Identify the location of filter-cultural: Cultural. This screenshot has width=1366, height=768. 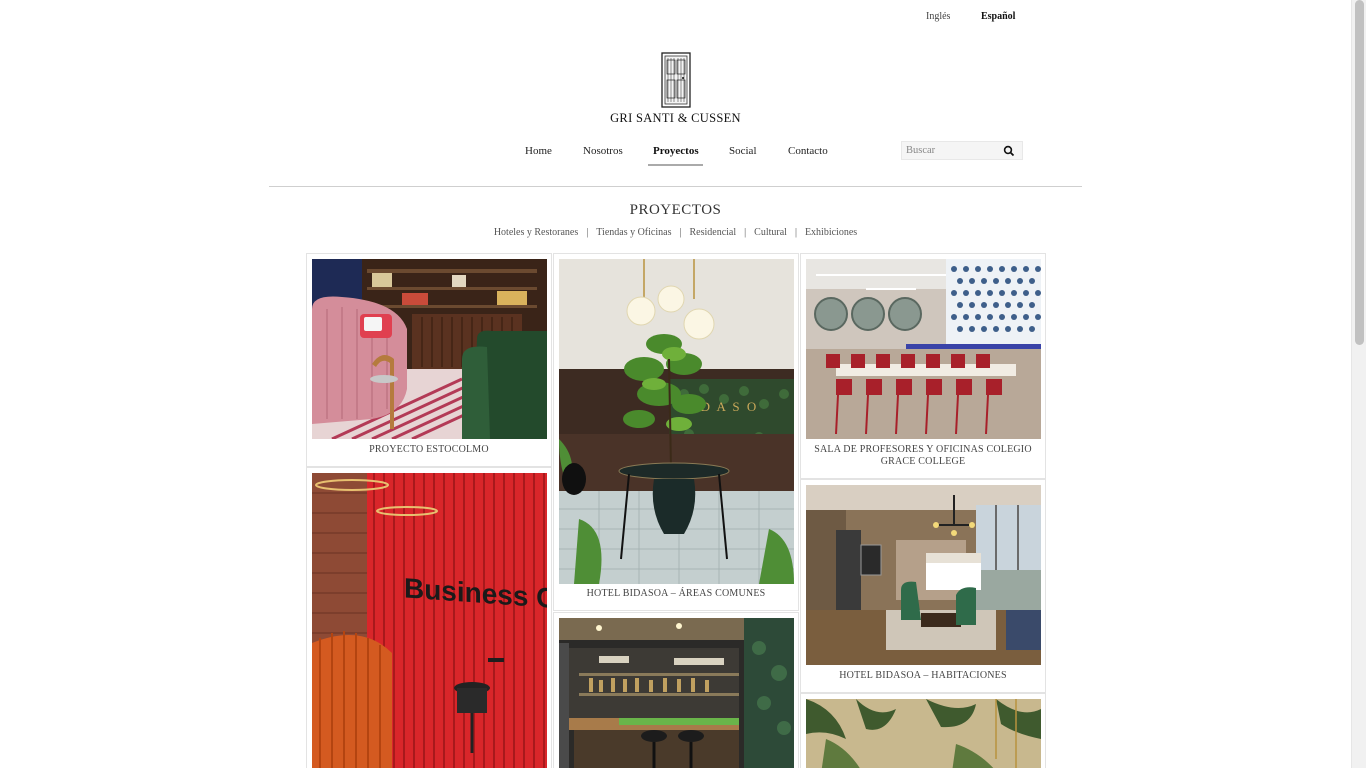
(770, 232).